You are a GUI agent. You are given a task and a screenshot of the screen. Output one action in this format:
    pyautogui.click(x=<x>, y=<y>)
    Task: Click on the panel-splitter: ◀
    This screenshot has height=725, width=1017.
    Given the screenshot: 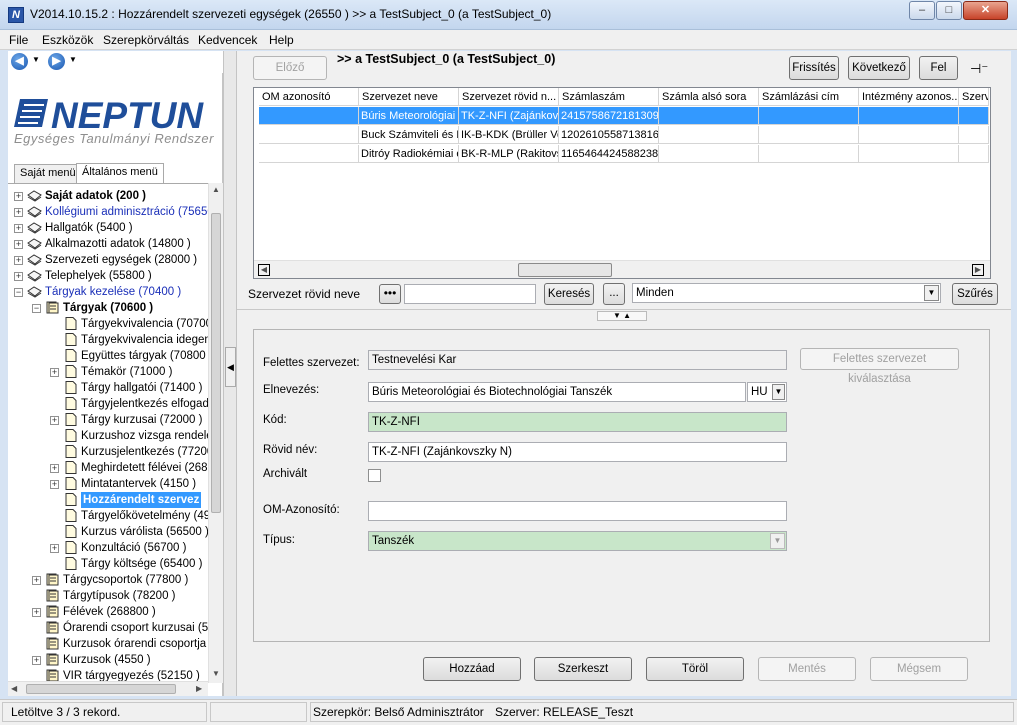 What is the action you would take?
    pyautogui.click(x=230, y=373)
    